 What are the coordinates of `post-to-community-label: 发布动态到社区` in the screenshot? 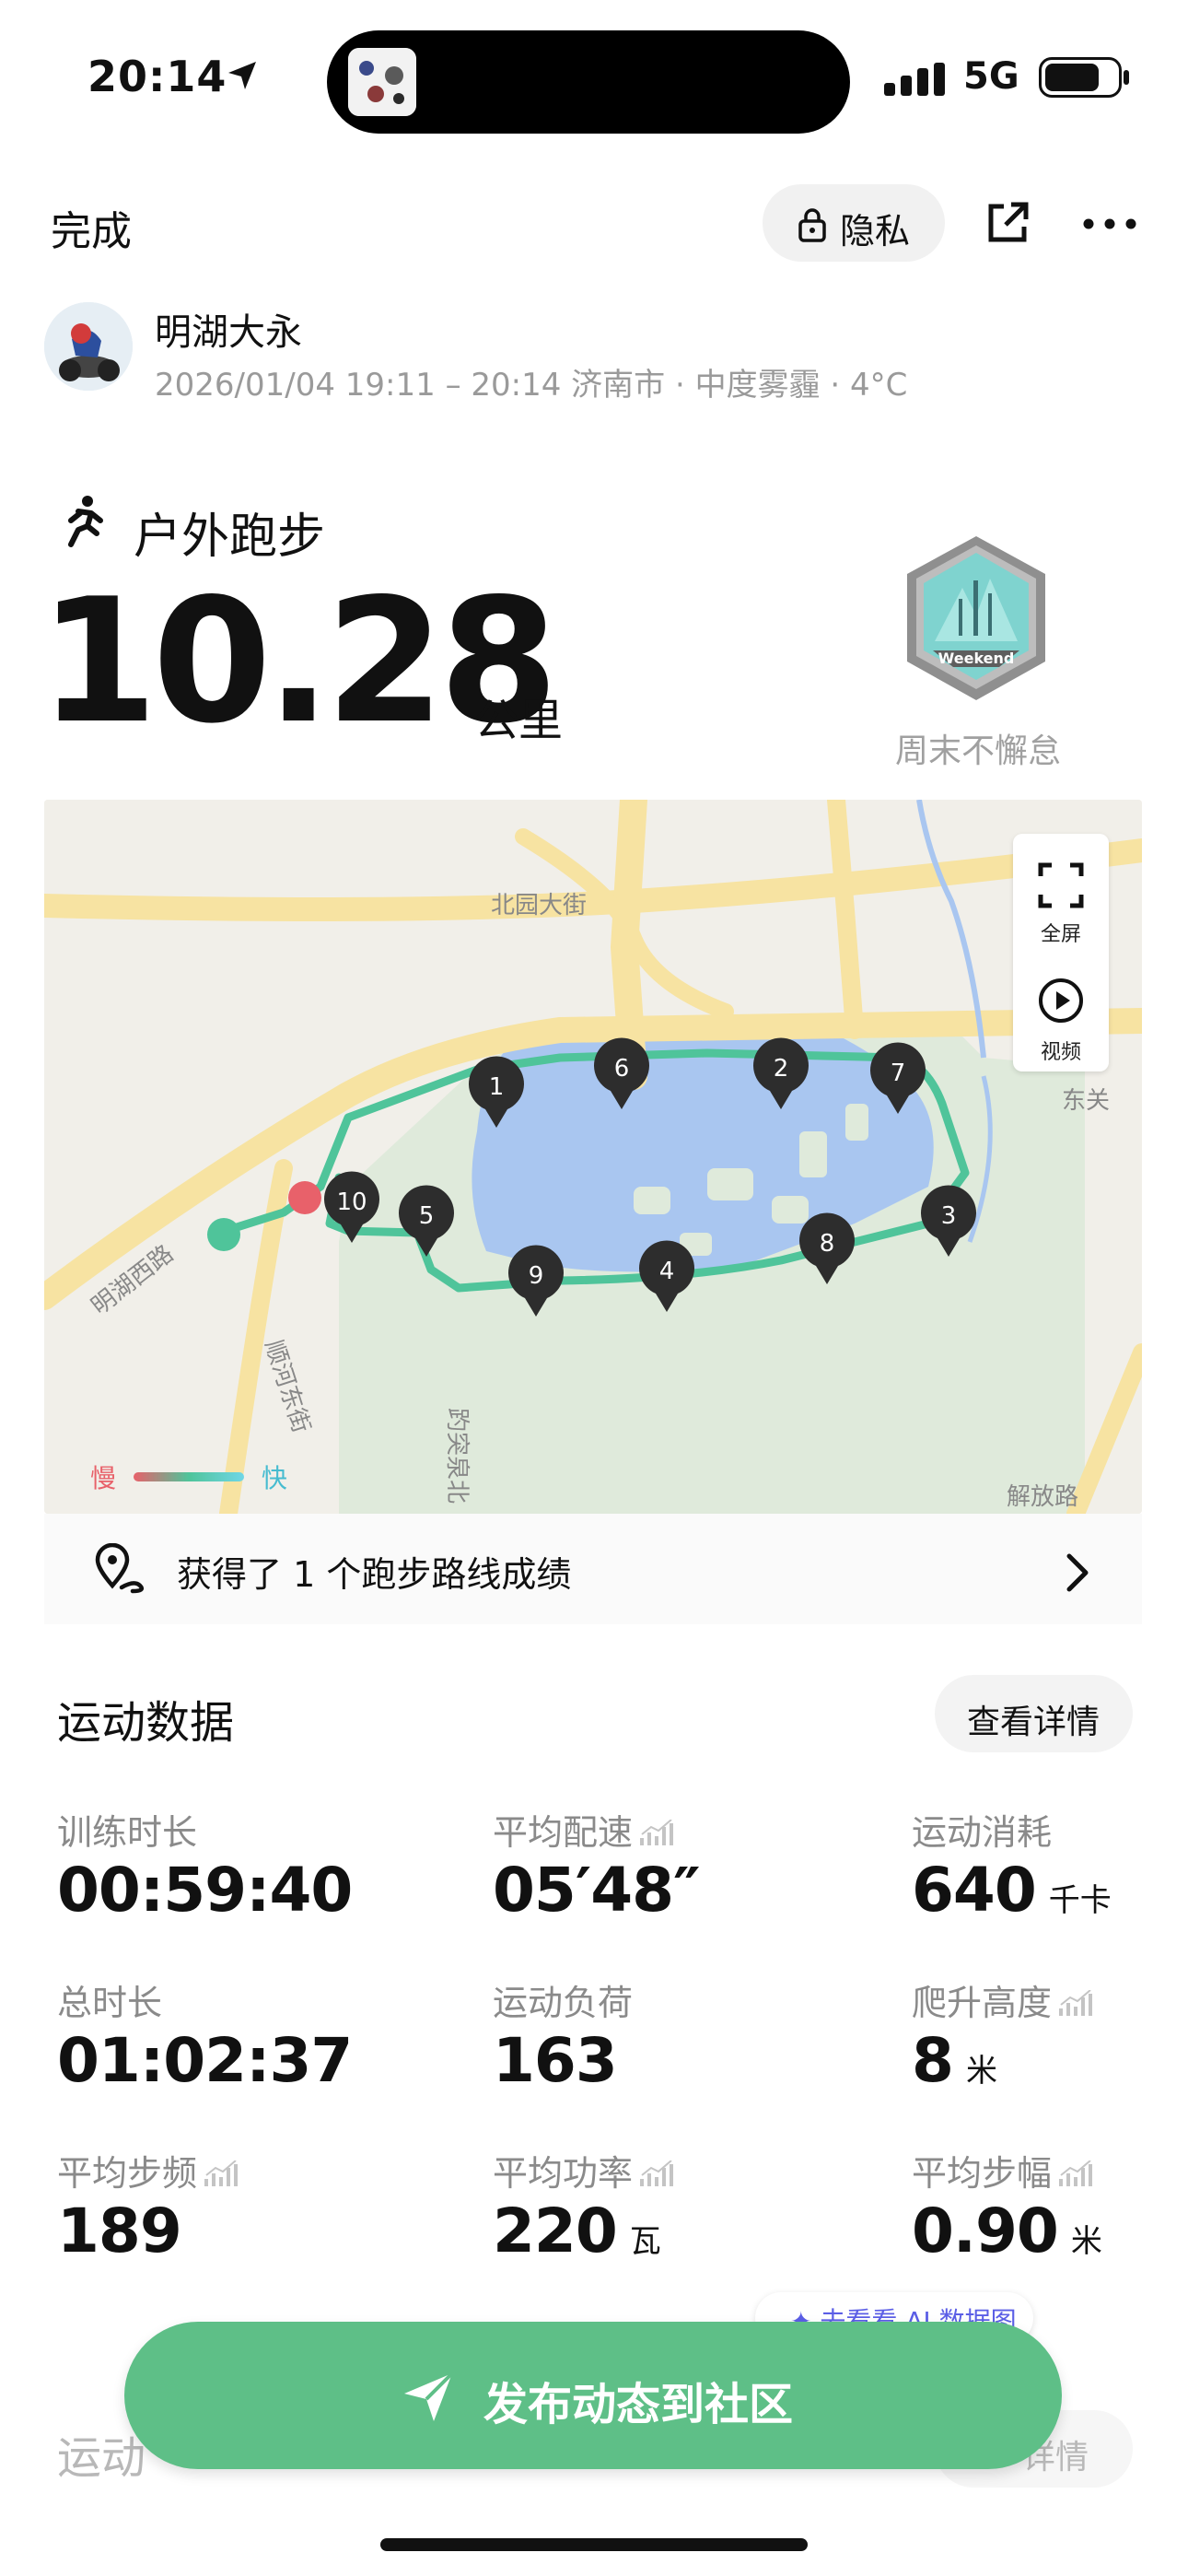 It's located at (638, 2404).